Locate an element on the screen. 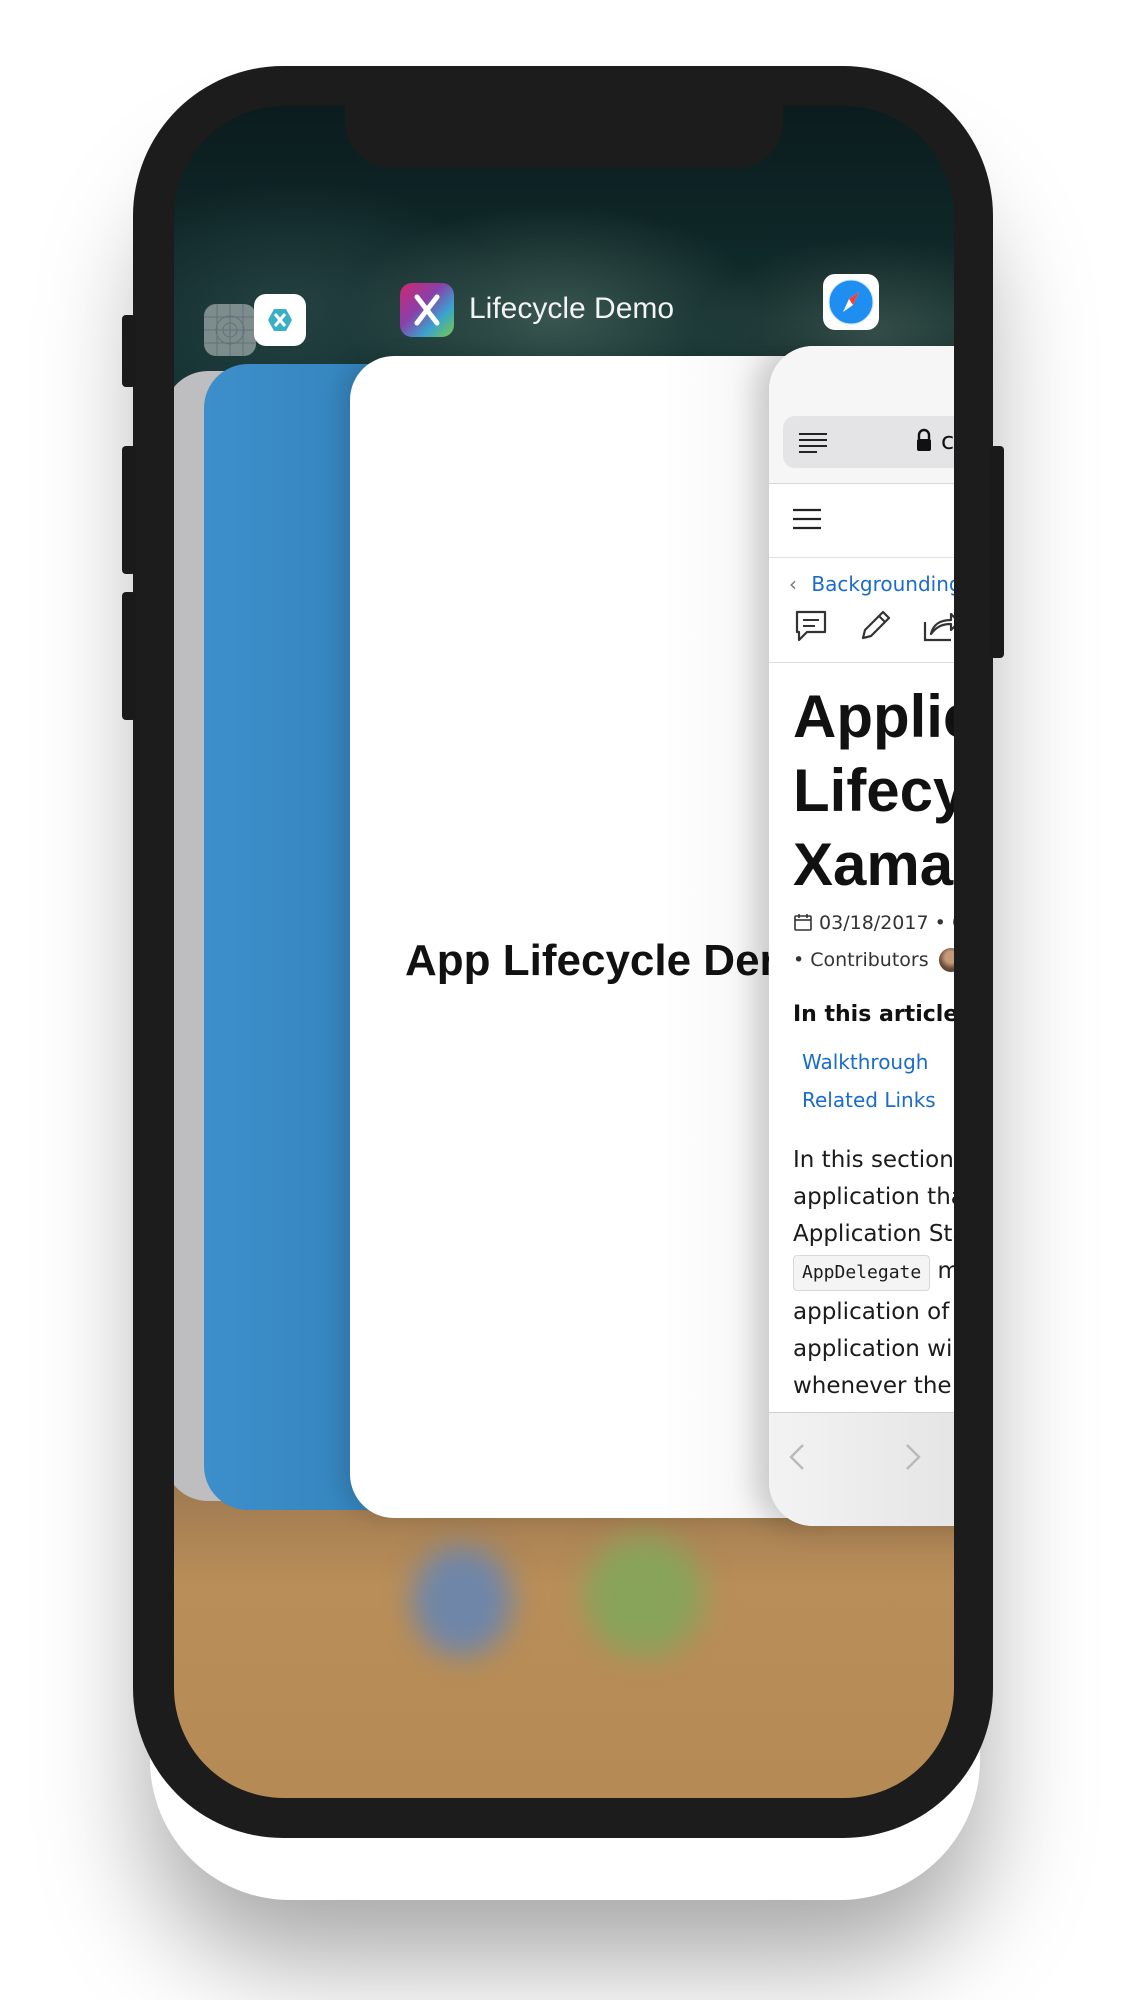 The height and width of the screenshot is (2000, 1126). breadcrumb-link: Backgrounding is located at coordinates (882, 584).